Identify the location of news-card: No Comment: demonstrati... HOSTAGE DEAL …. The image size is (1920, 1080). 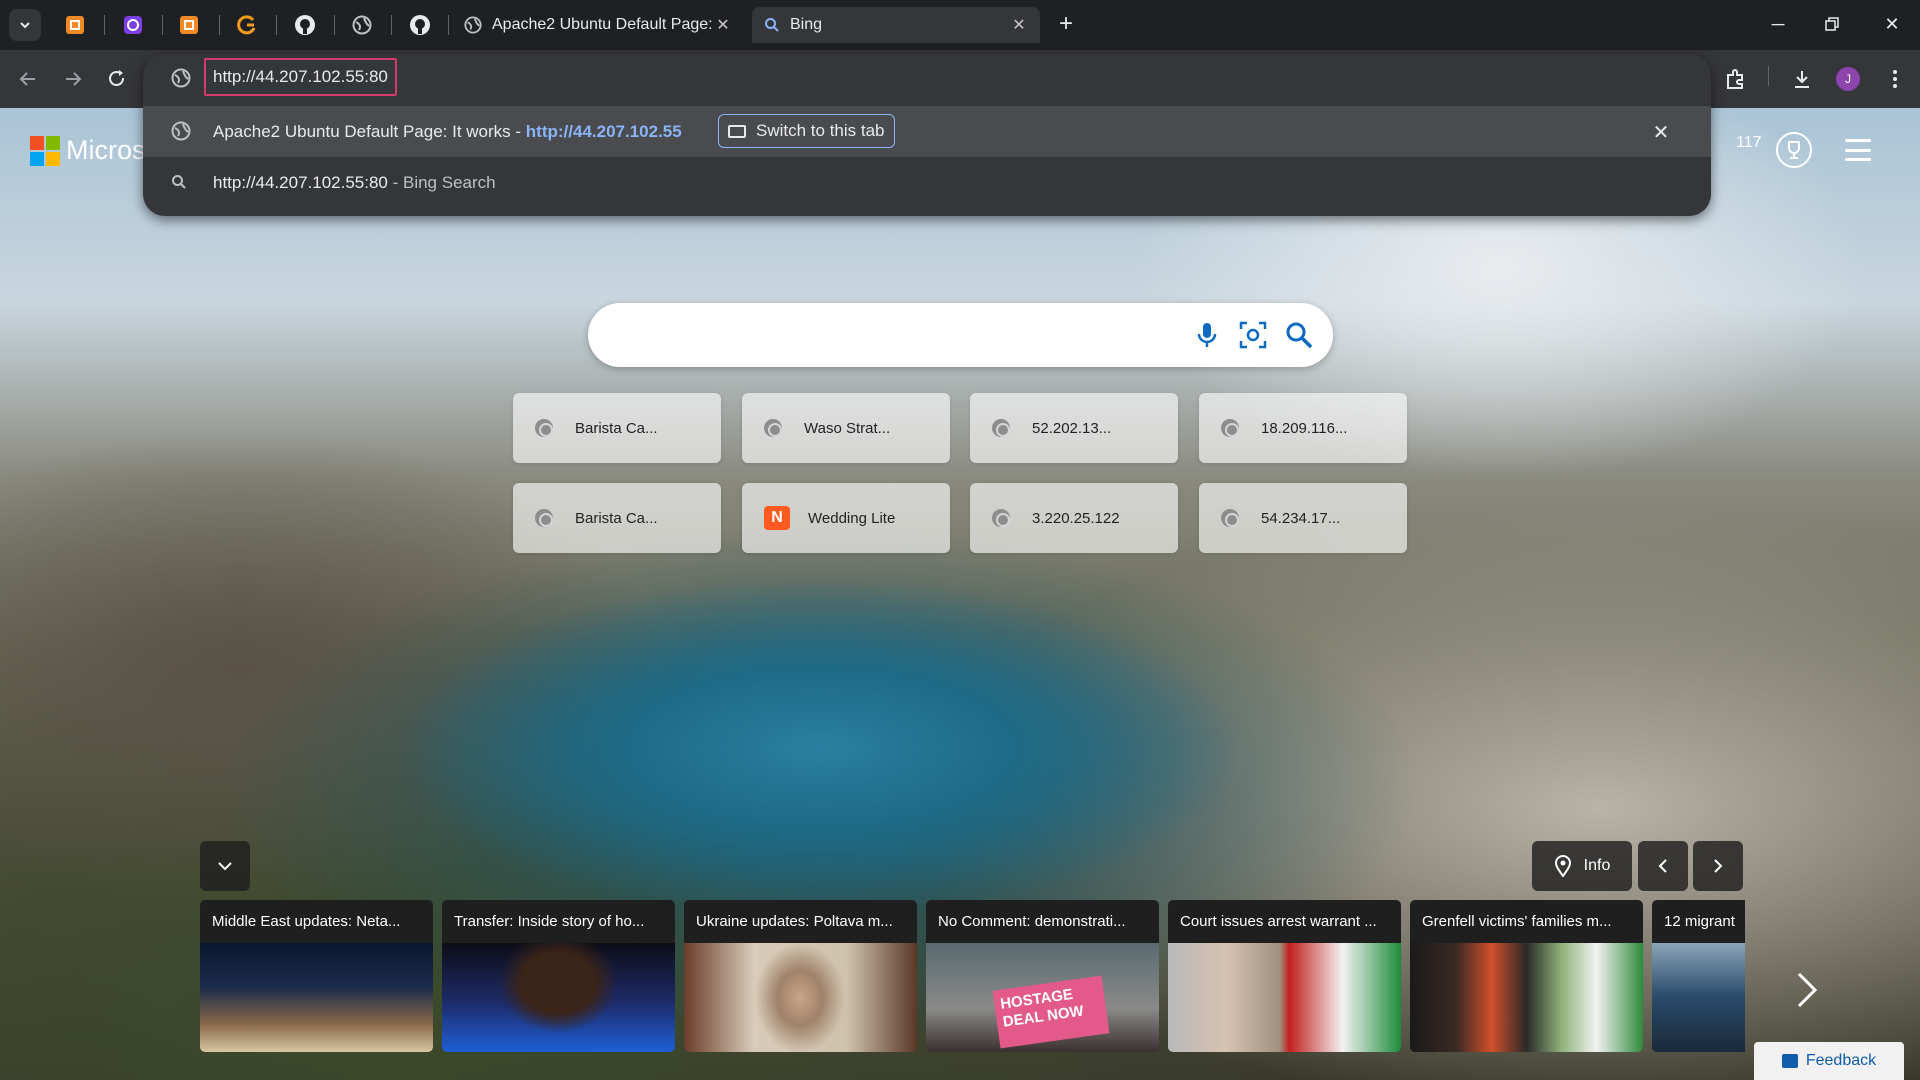
(1042, 976).